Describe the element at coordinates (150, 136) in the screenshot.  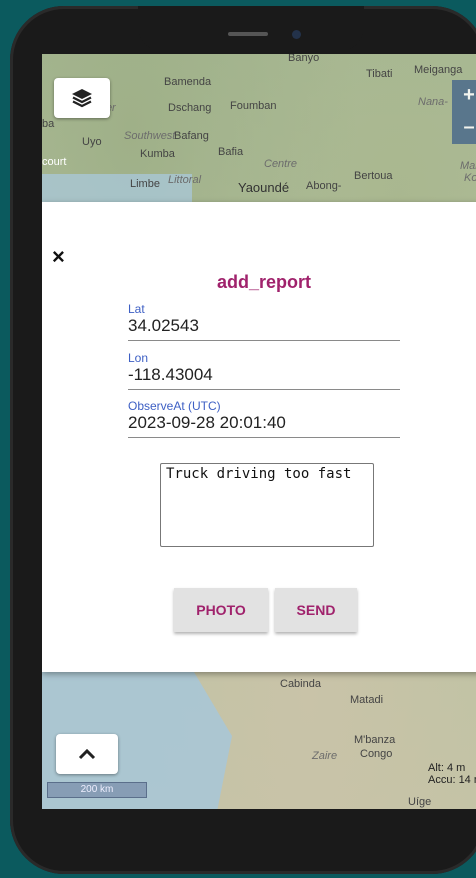
I see `map-place-label: Southwest` at that location.